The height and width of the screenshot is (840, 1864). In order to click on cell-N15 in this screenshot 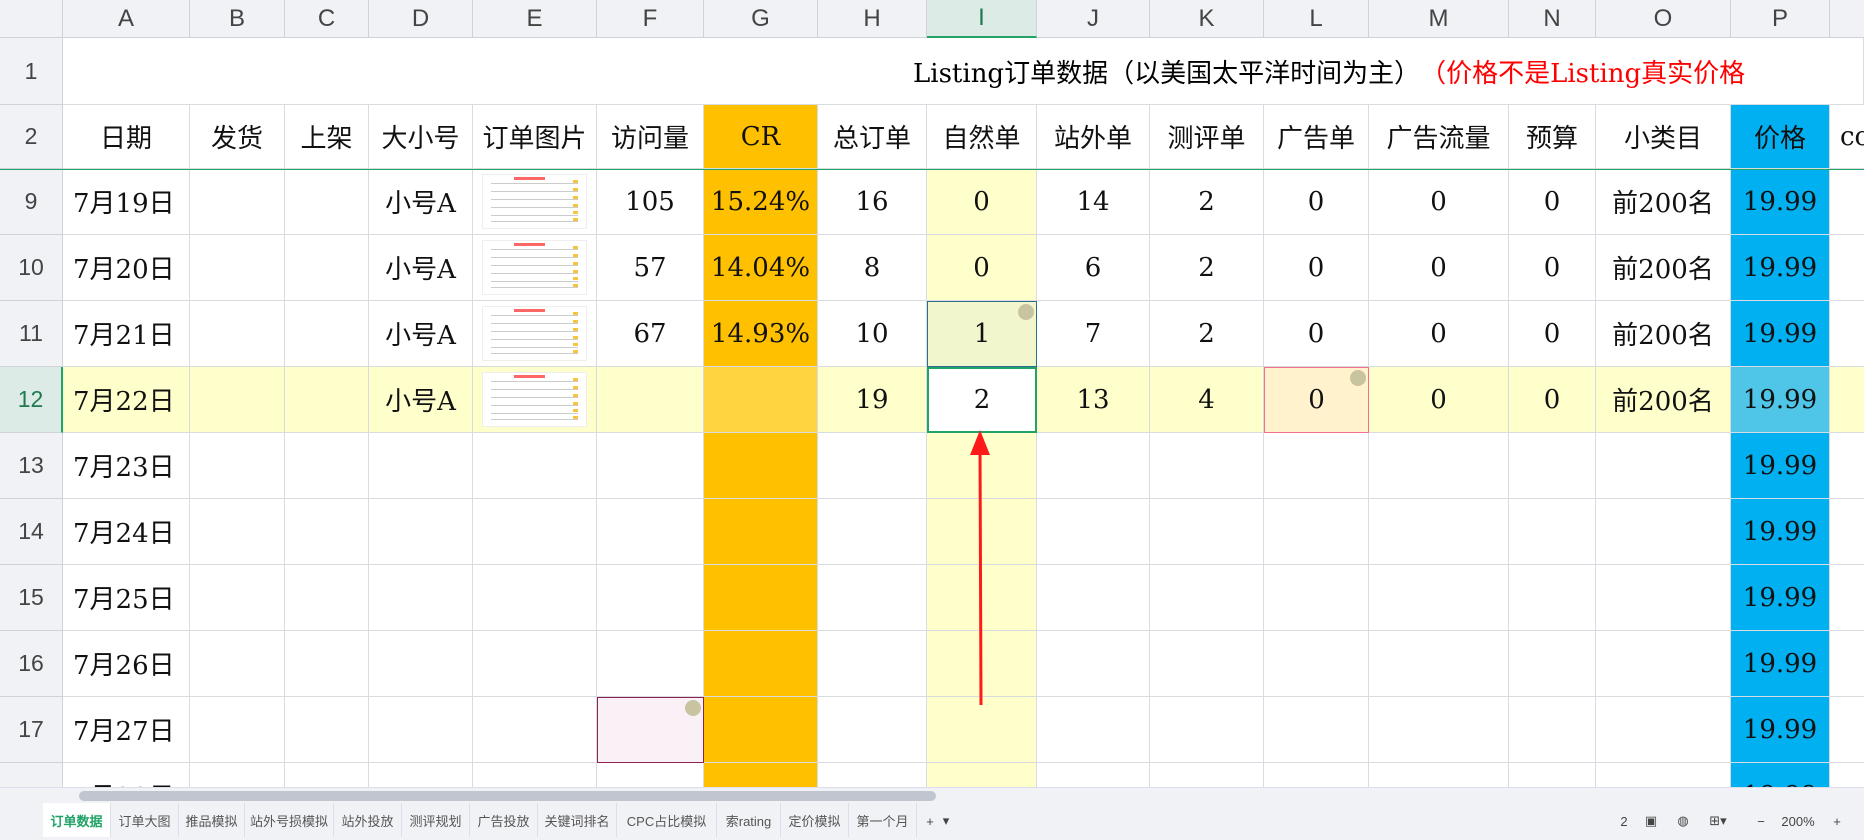, I will do `click(1552, 598)`.